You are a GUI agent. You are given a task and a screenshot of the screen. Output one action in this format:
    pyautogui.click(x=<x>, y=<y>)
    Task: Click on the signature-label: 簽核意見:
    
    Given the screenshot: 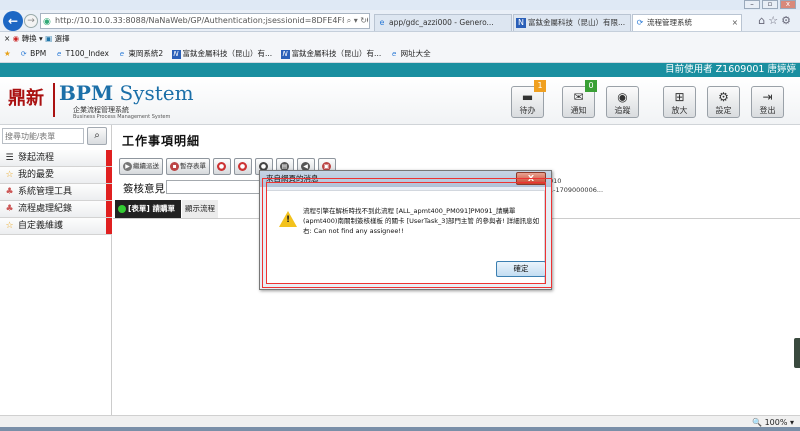 What is the action you would take?
    pyautogui.click(x=146, y=189)
    